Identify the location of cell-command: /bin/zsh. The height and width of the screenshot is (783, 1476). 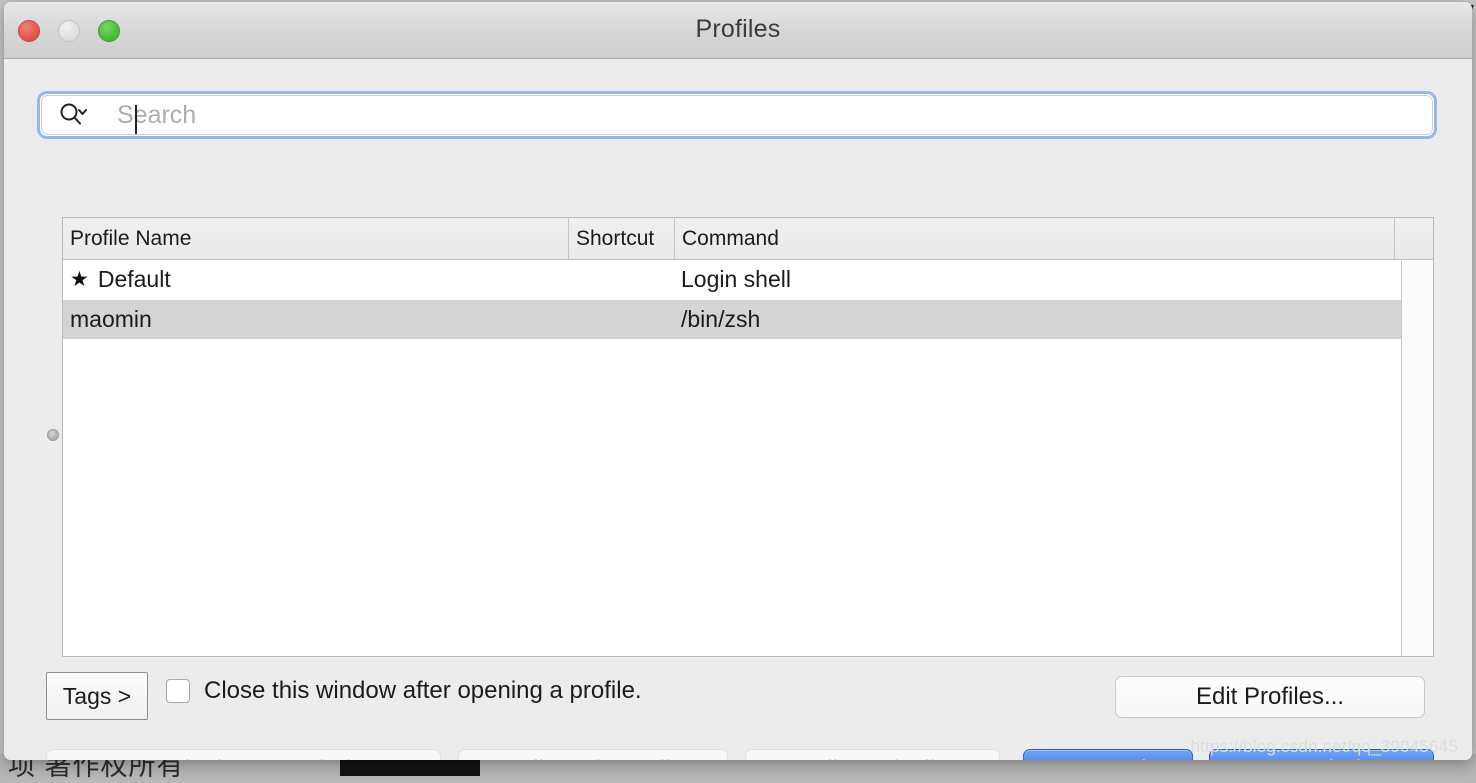
(1053, 319).